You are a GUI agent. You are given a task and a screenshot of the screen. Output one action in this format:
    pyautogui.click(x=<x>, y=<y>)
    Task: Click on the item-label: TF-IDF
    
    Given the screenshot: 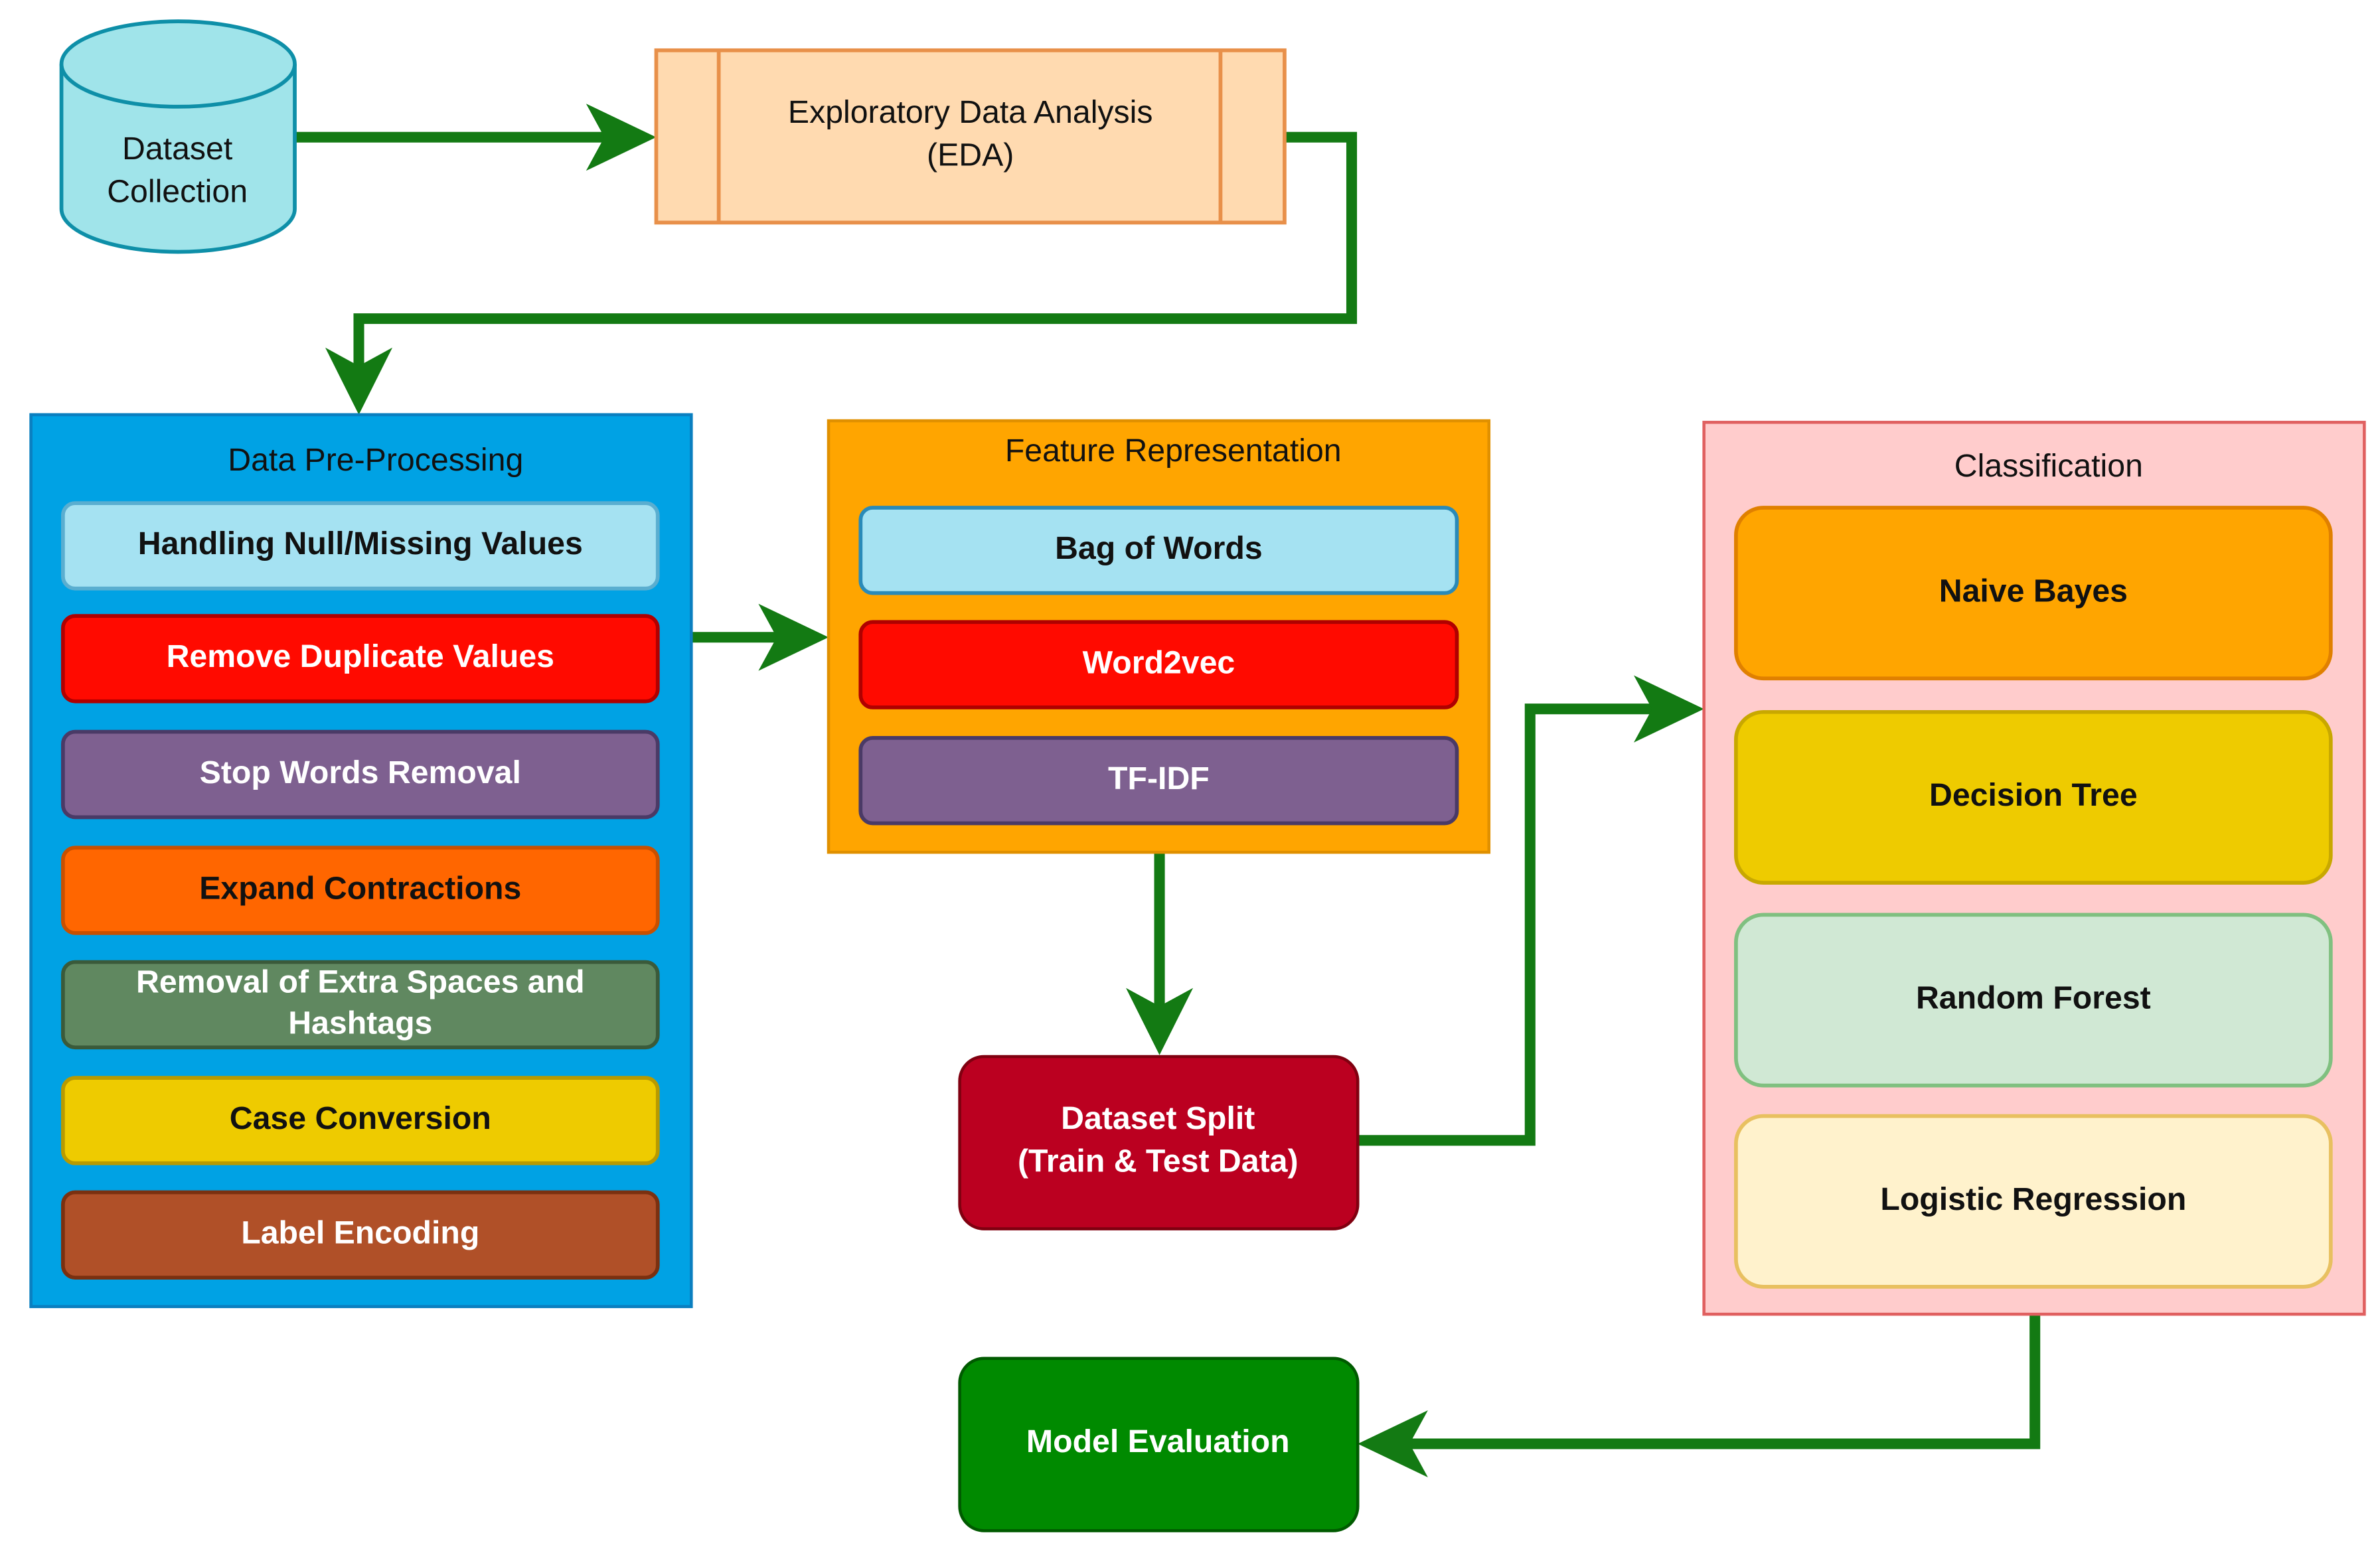 What is the action you would take?
    pyautogui.click(x=1159, y=778)
    